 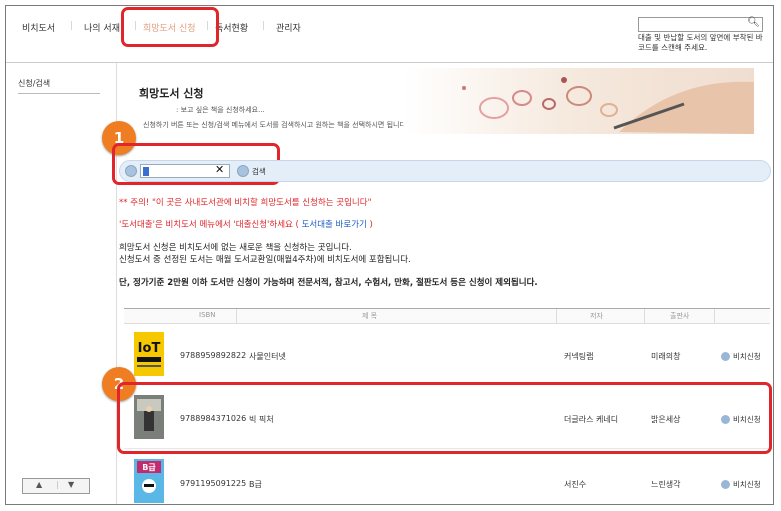 What do you see at coordinates (666, 484) in the screenshot?
I see `publisher-cell: 느린생각` at bounding box center [666, 484].